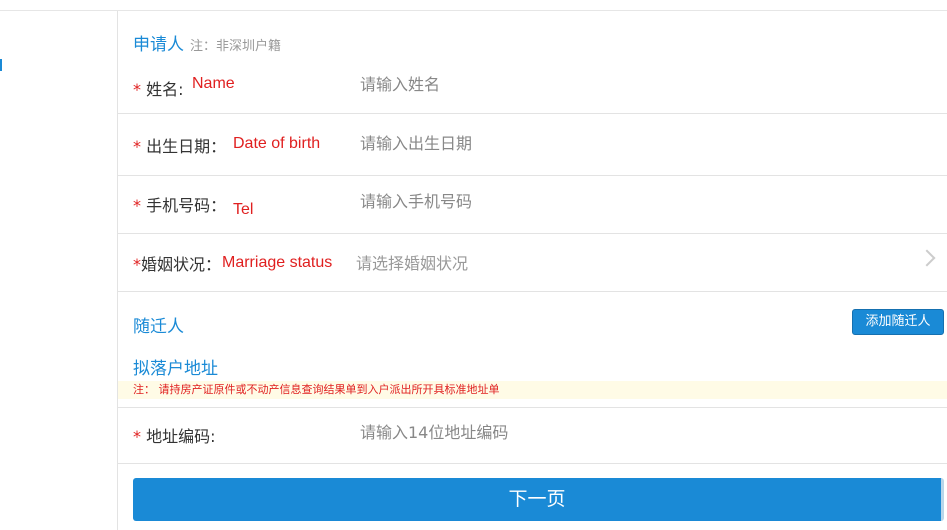  Describe the element at coordinates (316, 389) in the screenshot. I see `notice-text: 注： 请持房产证原件或不动产信息查询结果单到入户派出所开具标准地址单` at that location.